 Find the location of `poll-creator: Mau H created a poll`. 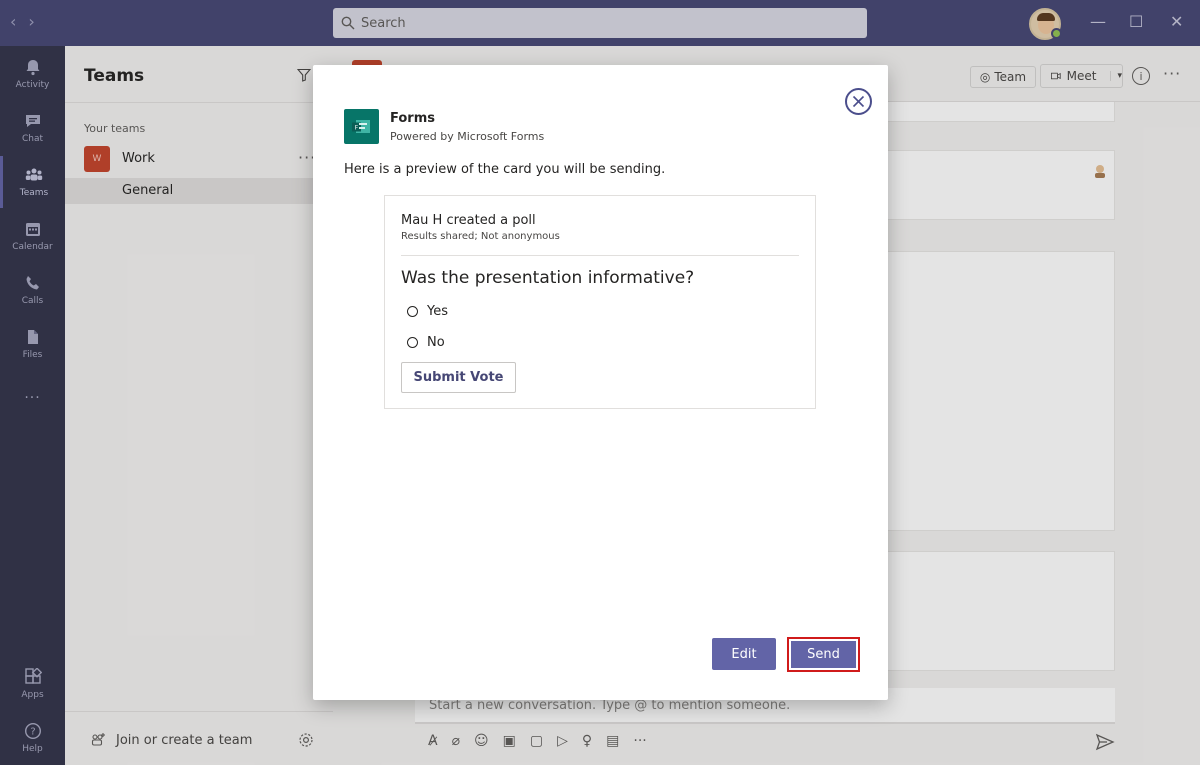

poll-creator: Mau H created a poll is located at coordinates (468, 220).